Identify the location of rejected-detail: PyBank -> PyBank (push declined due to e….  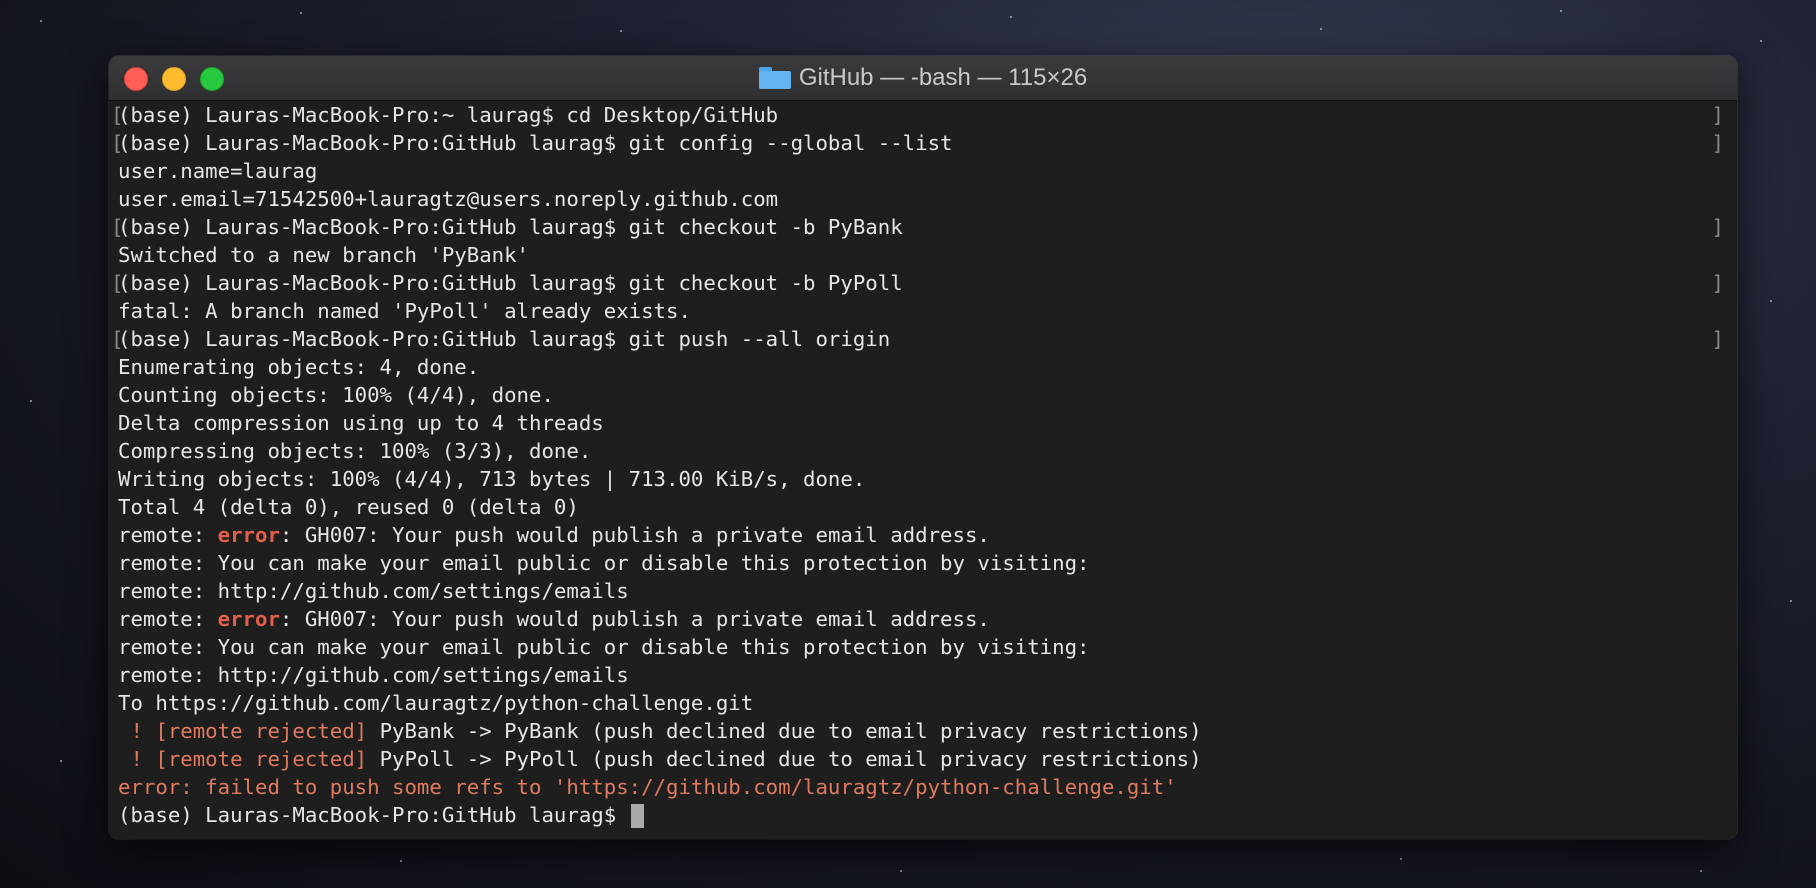
(784, 731).